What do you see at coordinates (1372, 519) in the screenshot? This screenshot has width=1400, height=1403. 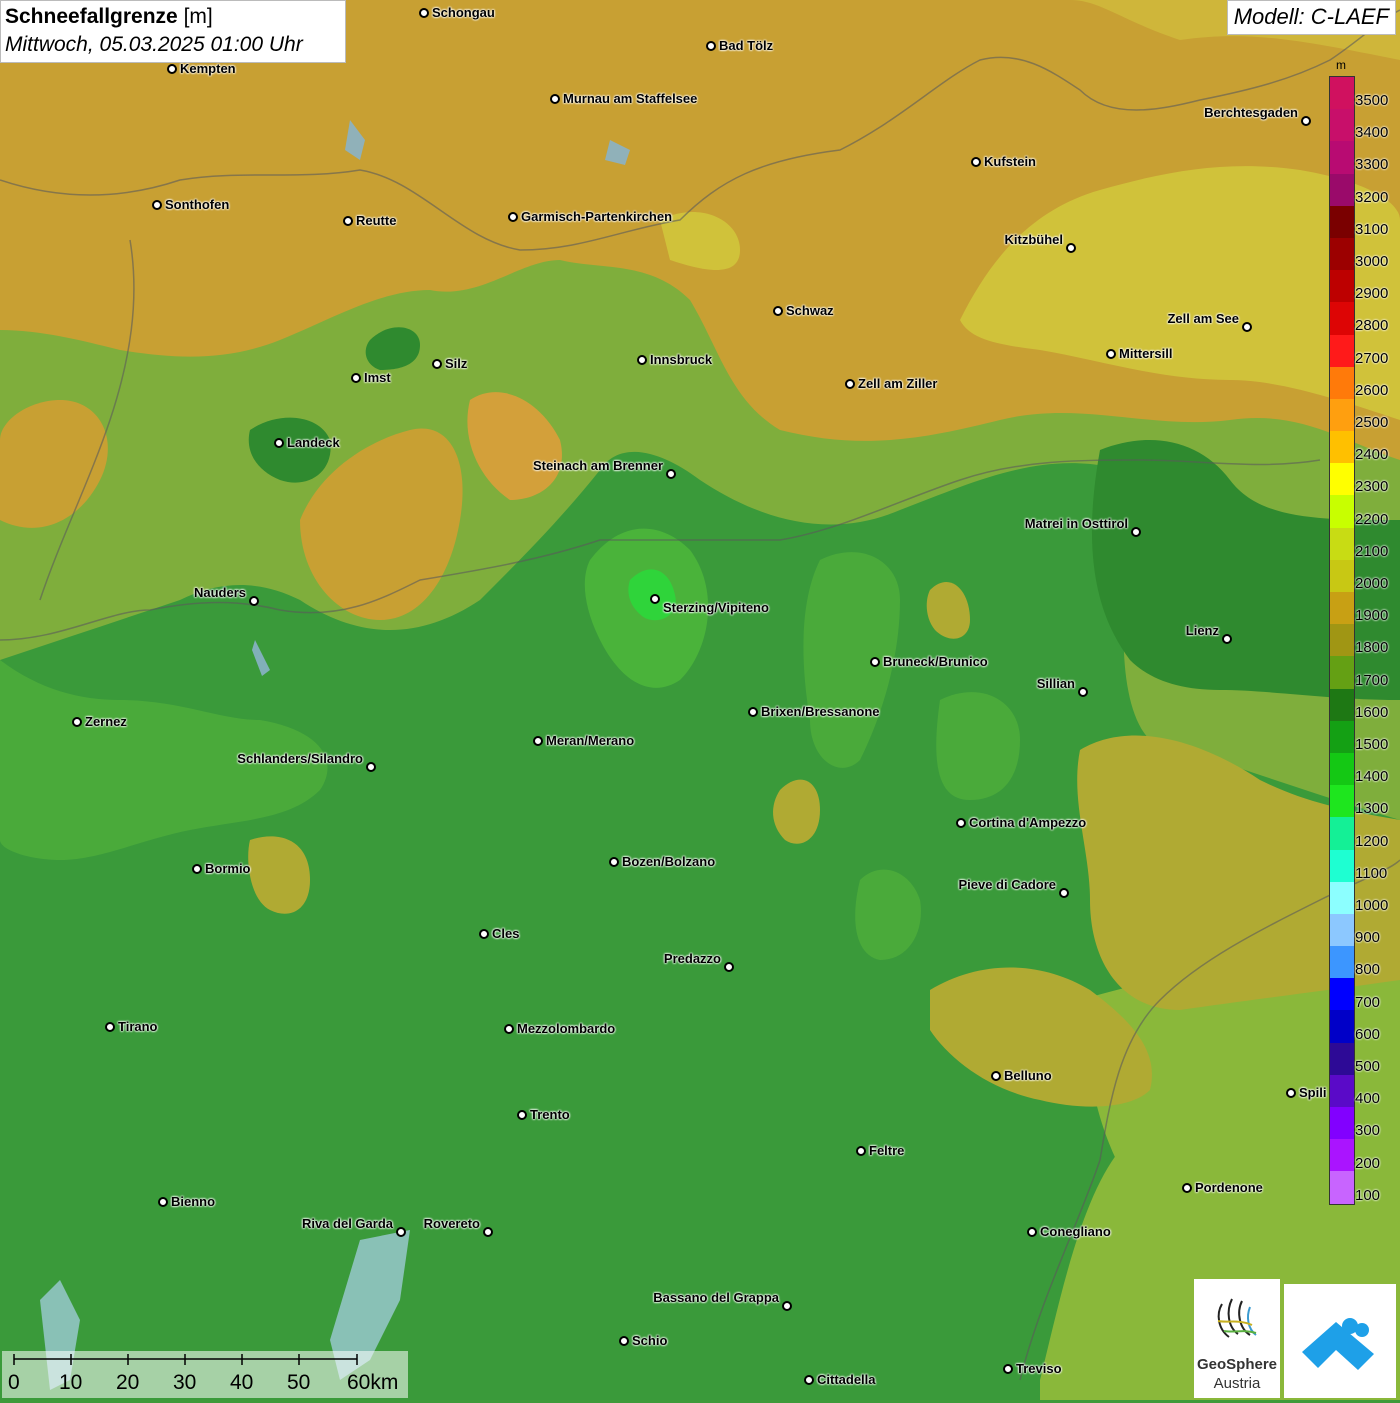 I see `legend-label: 2200` at bounding box center [1372, 519].